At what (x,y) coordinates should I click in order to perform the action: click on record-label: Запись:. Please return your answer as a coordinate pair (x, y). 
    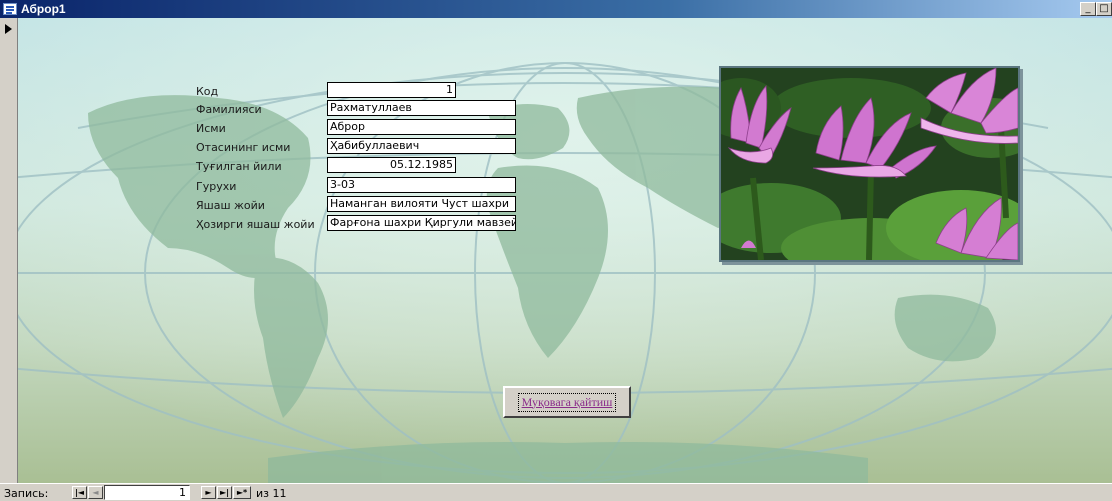
    Looking at the image, I should click on (26, 493).